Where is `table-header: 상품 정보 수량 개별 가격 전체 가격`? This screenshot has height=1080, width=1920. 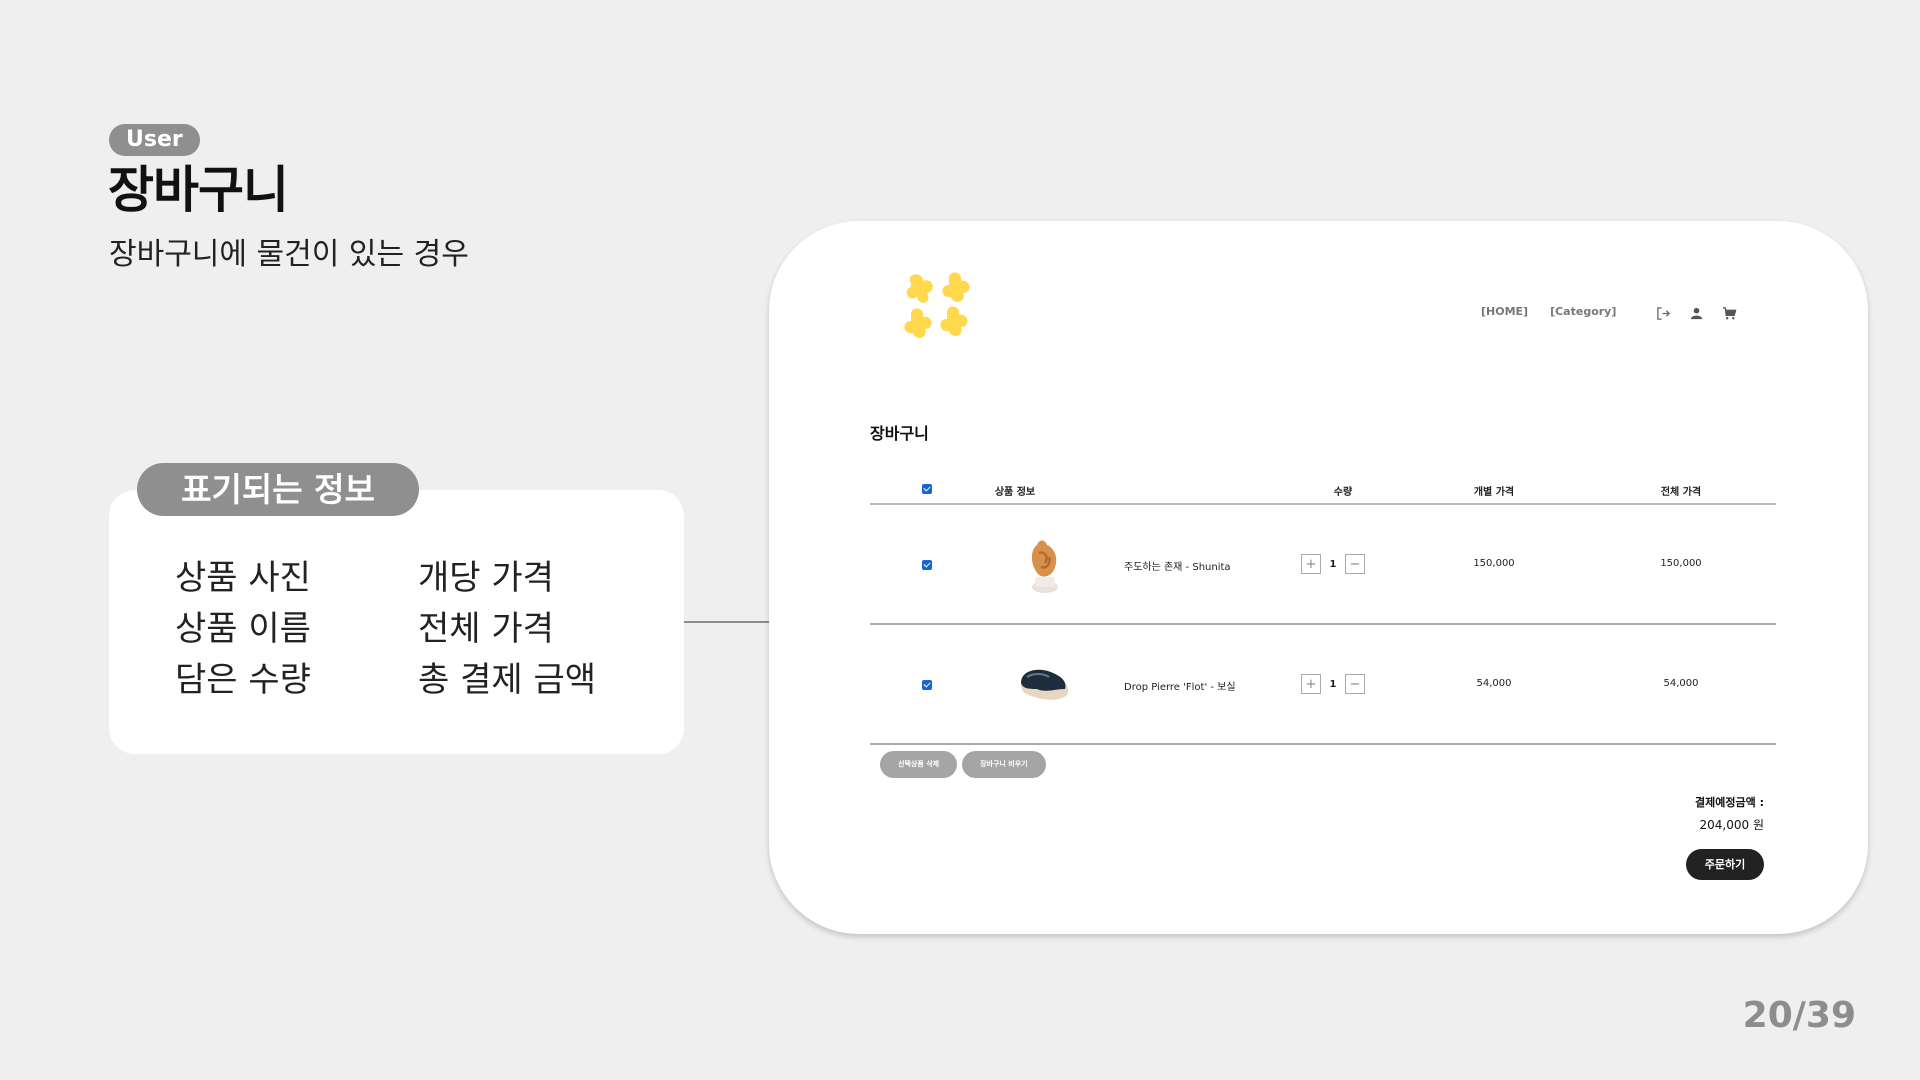
table-header: 상품 정보 수량 개별 가격 전체 가격 is located at coordinates (1323, 490).